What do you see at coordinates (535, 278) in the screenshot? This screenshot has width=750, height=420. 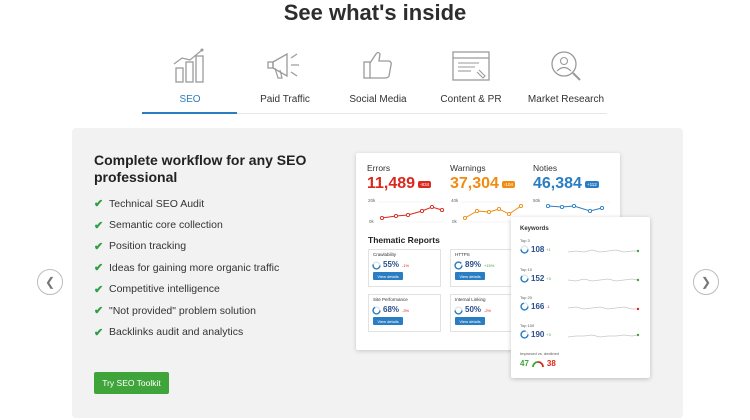 I see `keyword-row-value: 152 +3` at bounding box center [535, 278].